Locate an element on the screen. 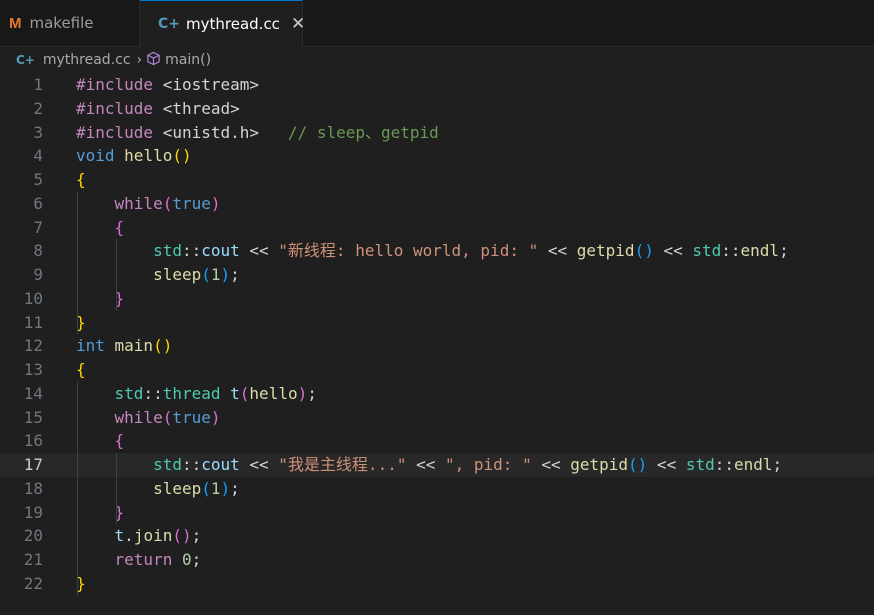  code-line: 4 void hello() is located at coordinates (437, 156).